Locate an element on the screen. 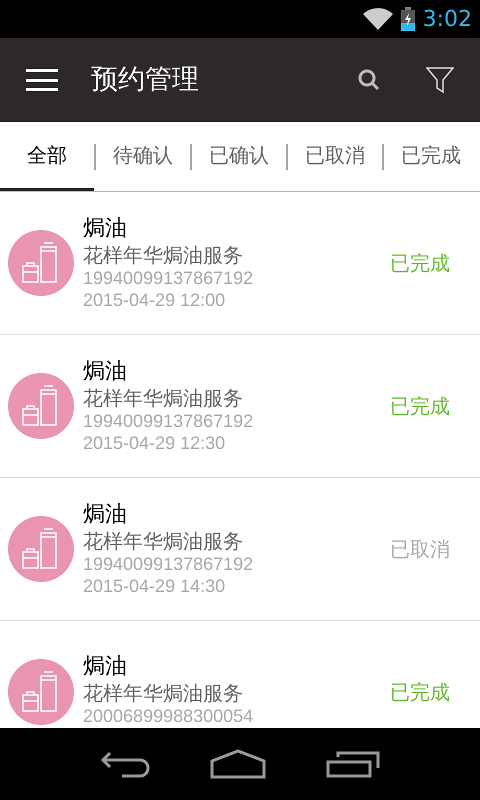  filter-icon is located at coordinates (440, 80).